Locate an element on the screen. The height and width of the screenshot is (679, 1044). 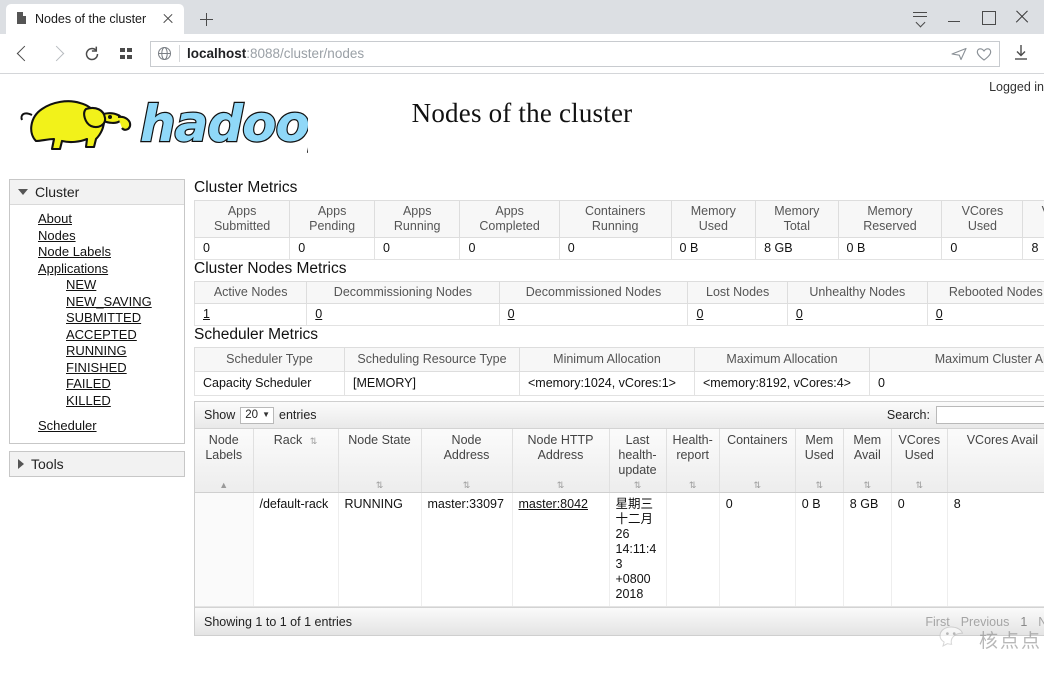
sidebar-link-accepted: ACCEPTED is located at coordinates (101, 334).